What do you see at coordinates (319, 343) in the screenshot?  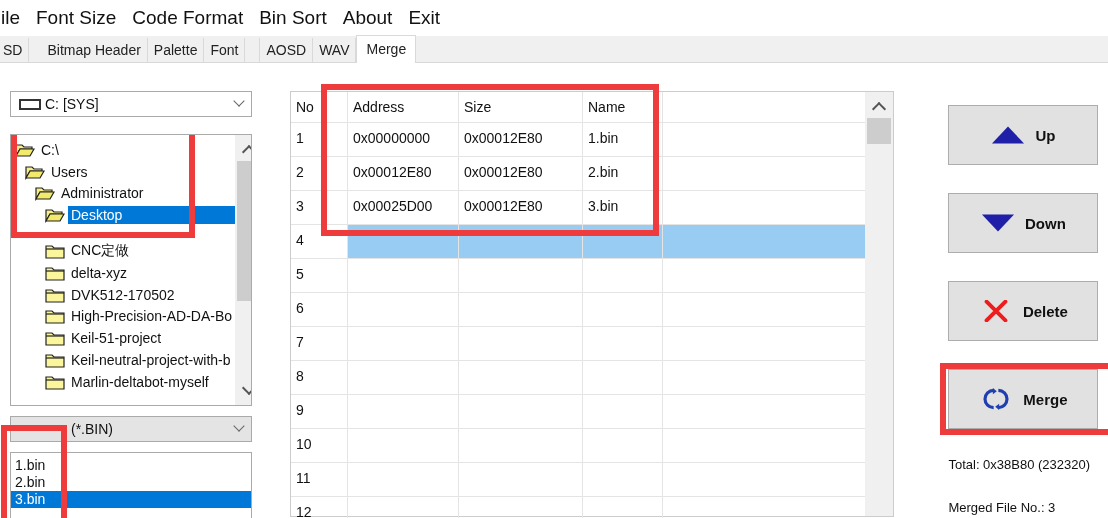 I see `row-number: 7` at bounding box center [319, 343].